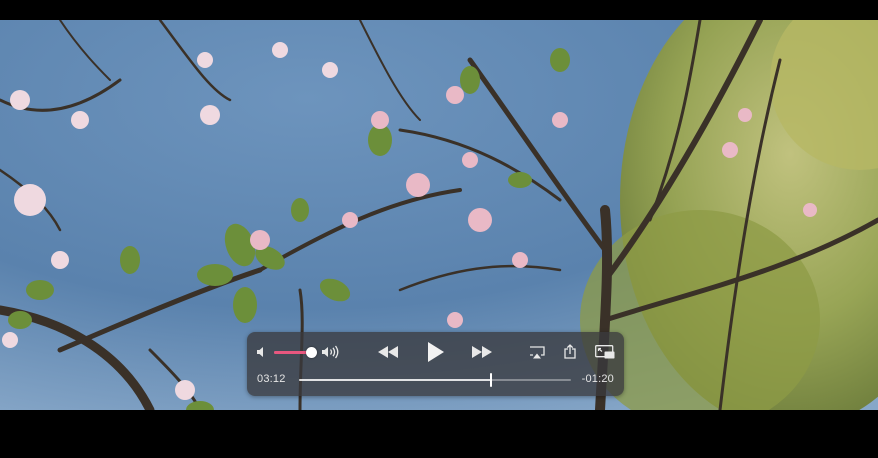 This screenshot has height=458, width=878. I want to click on playhead, so click(491, 380).